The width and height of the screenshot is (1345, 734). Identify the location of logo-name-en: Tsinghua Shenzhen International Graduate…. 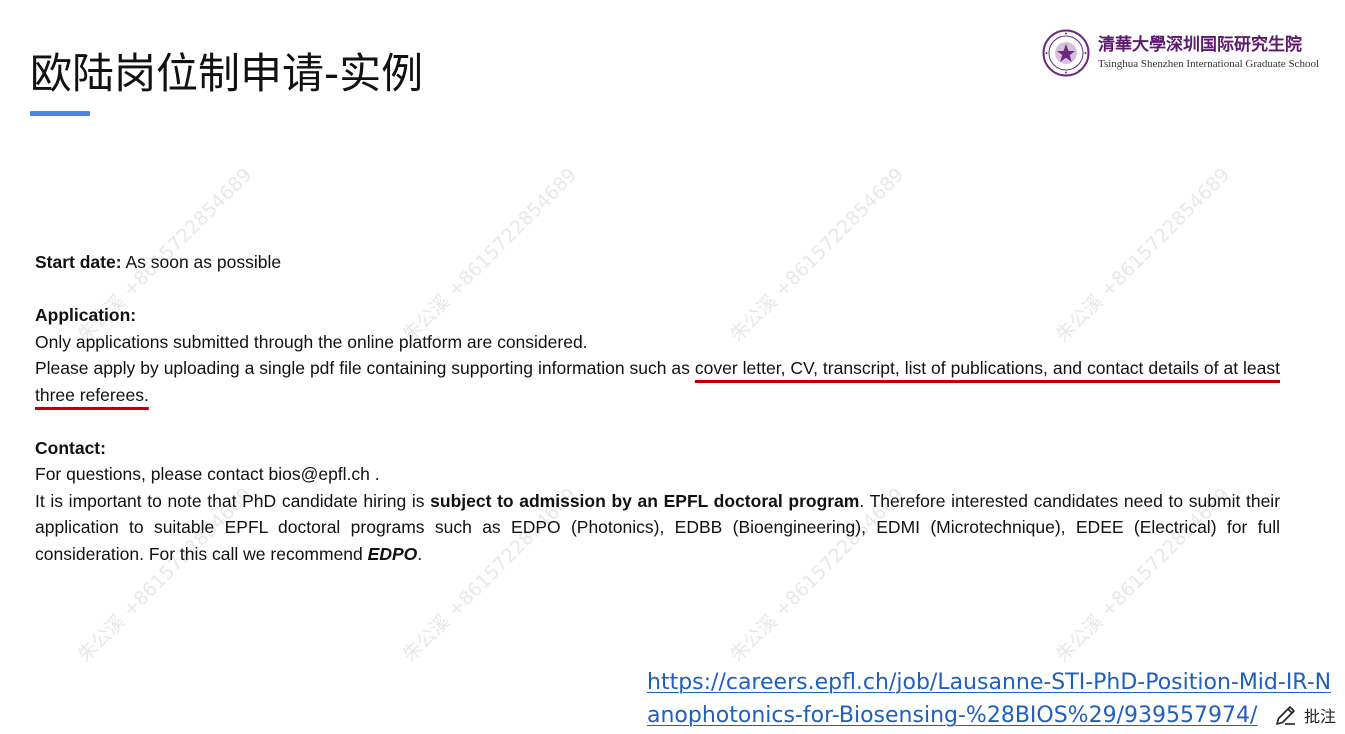
(1208, 63).